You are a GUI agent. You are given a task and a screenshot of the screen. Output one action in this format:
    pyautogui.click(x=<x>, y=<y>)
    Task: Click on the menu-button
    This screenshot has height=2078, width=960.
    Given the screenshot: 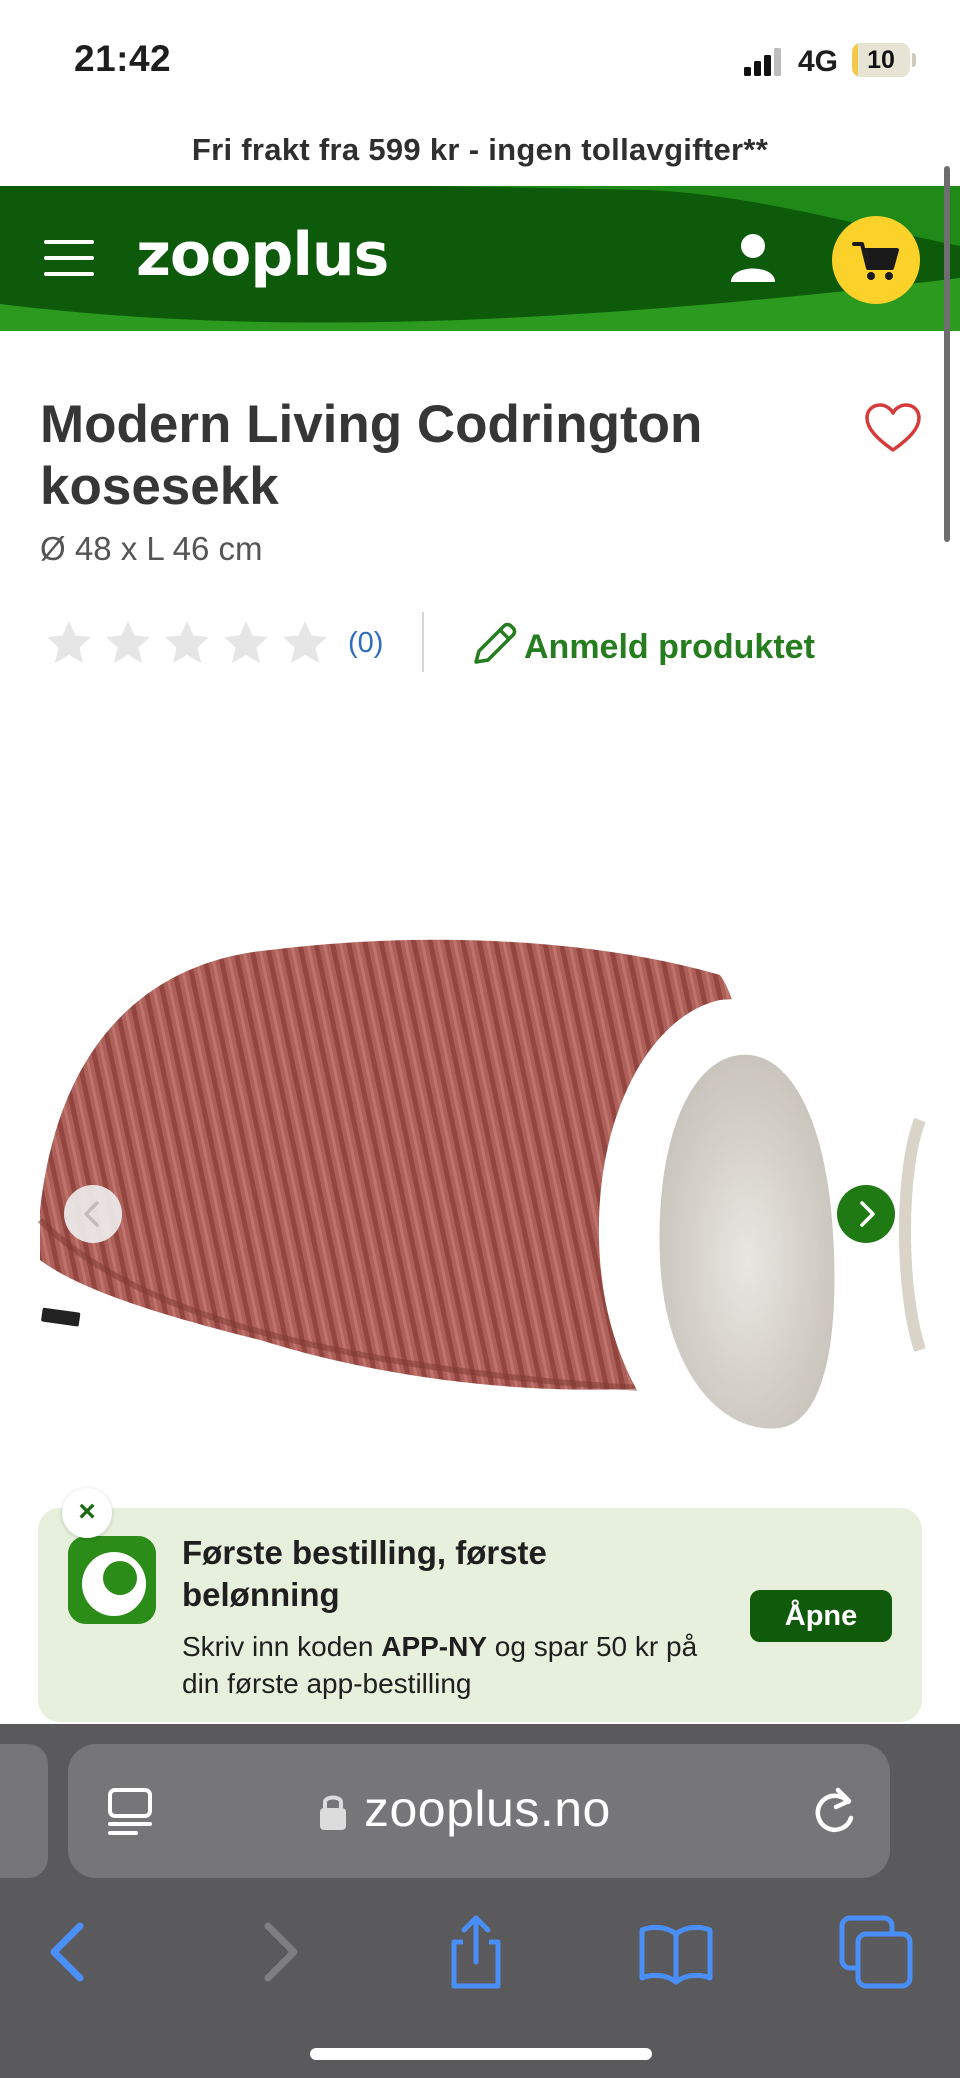 What is the action you would take?
    pyautogui.click(x=69, y=259)
    